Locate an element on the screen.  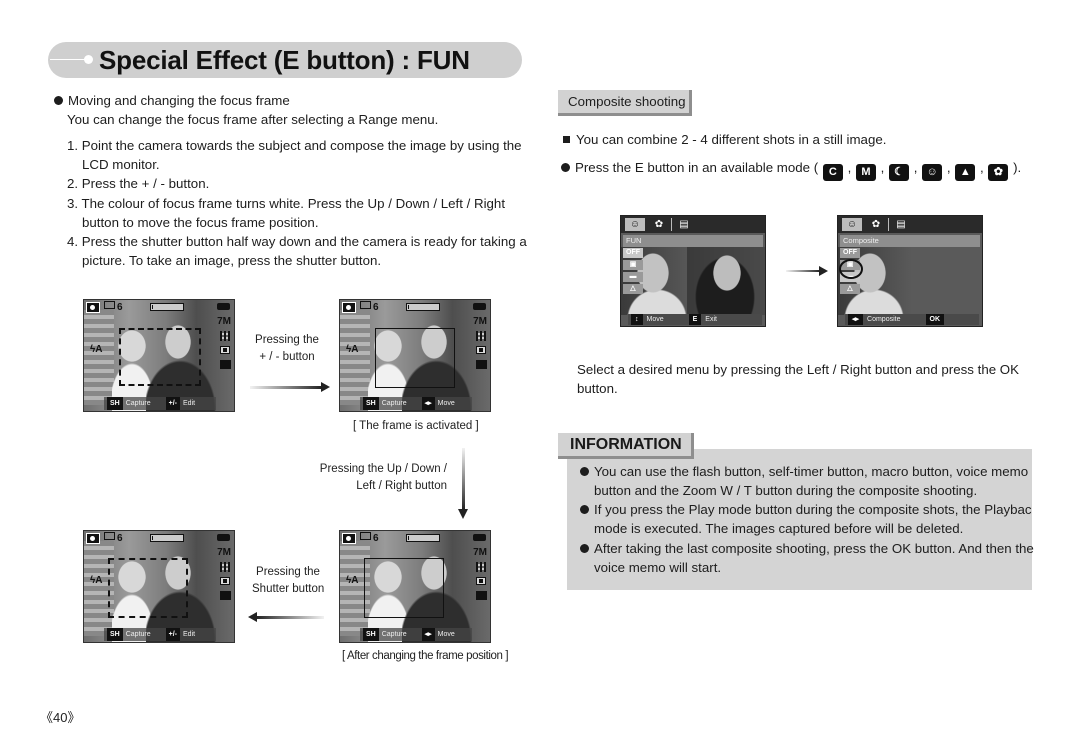
lcd-guide-bar: SH Capture +/- Edit is located at coordinates (160, 634).